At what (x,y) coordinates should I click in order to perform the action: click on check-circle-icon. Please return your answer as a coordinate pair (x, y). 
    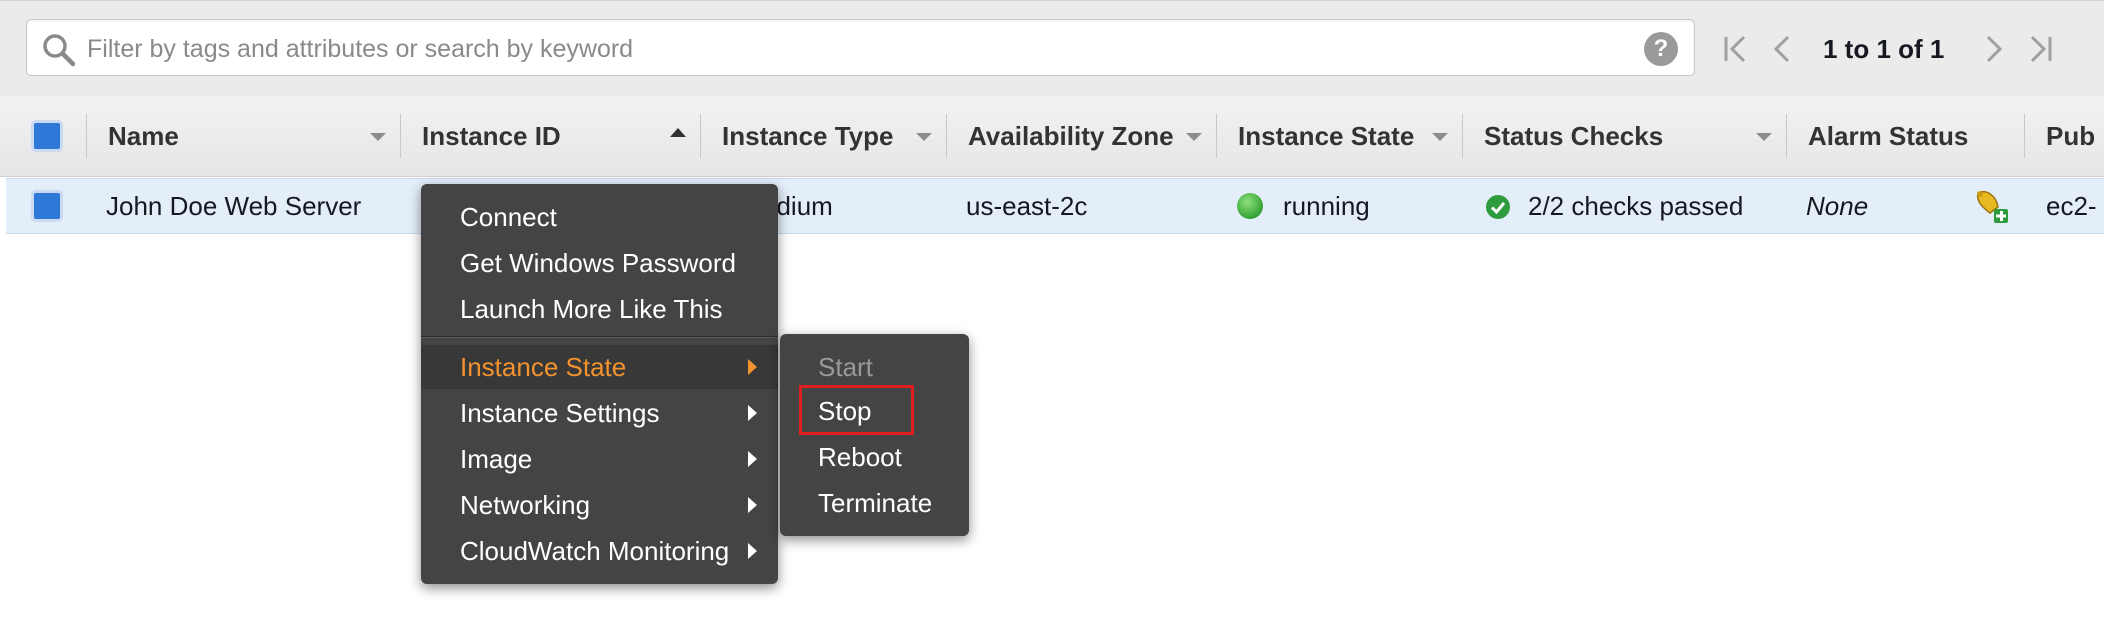
    Looking at the image, I should click on (1498, 207).